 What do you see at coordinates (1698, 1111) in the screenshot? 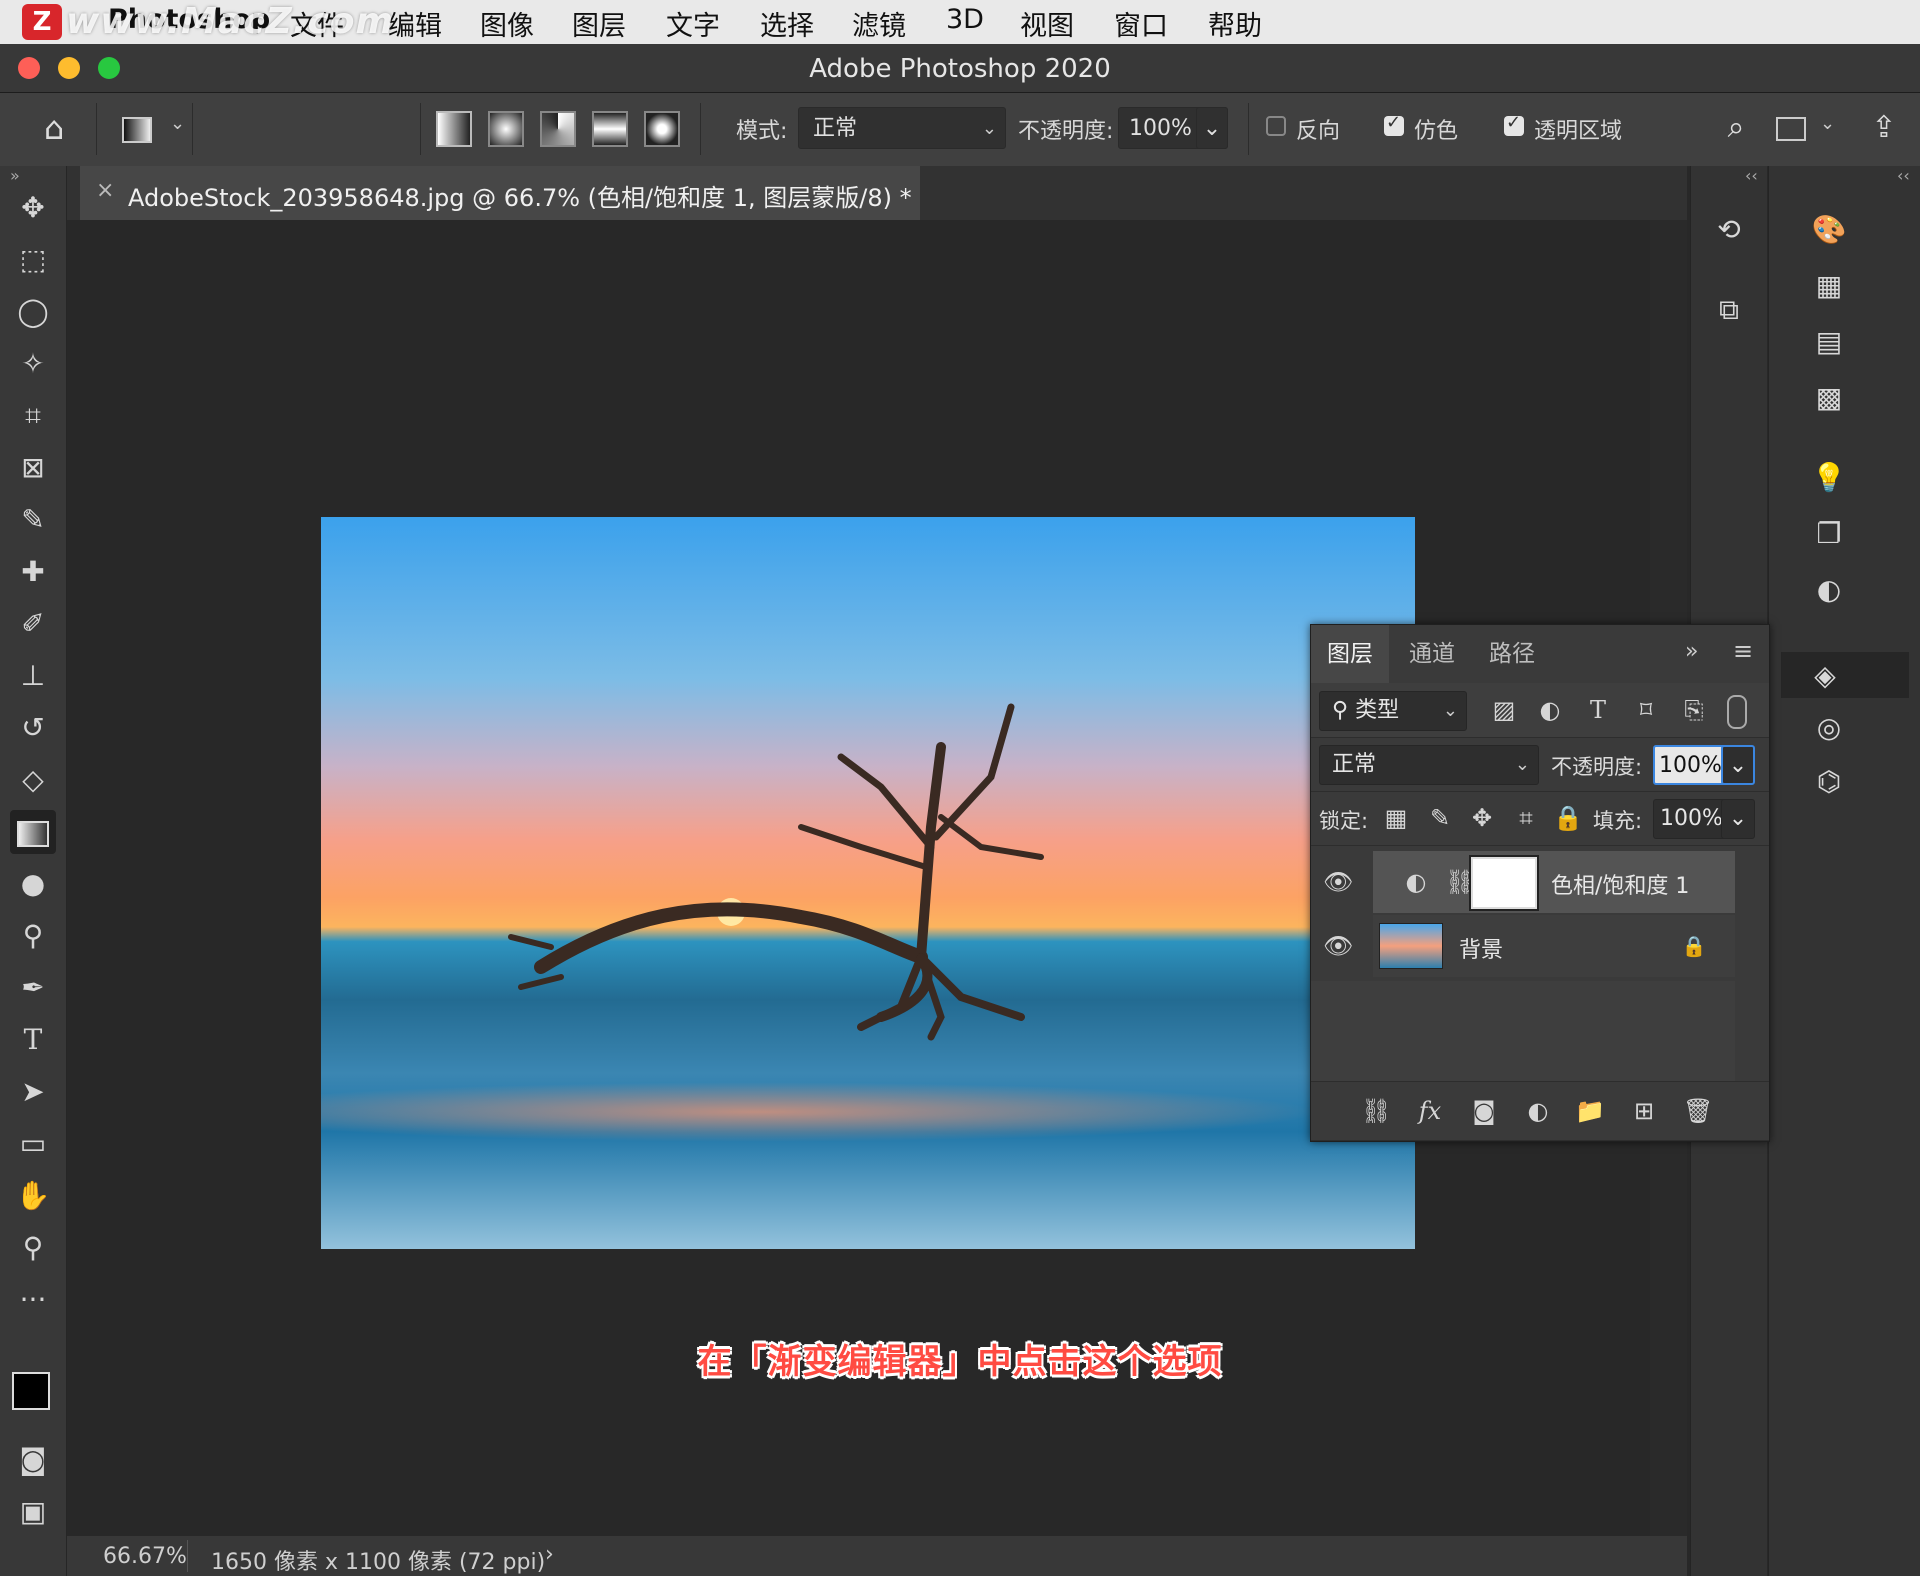
I see `delete-layer-icon: 🗑` at bounding box center [1698, 1111].